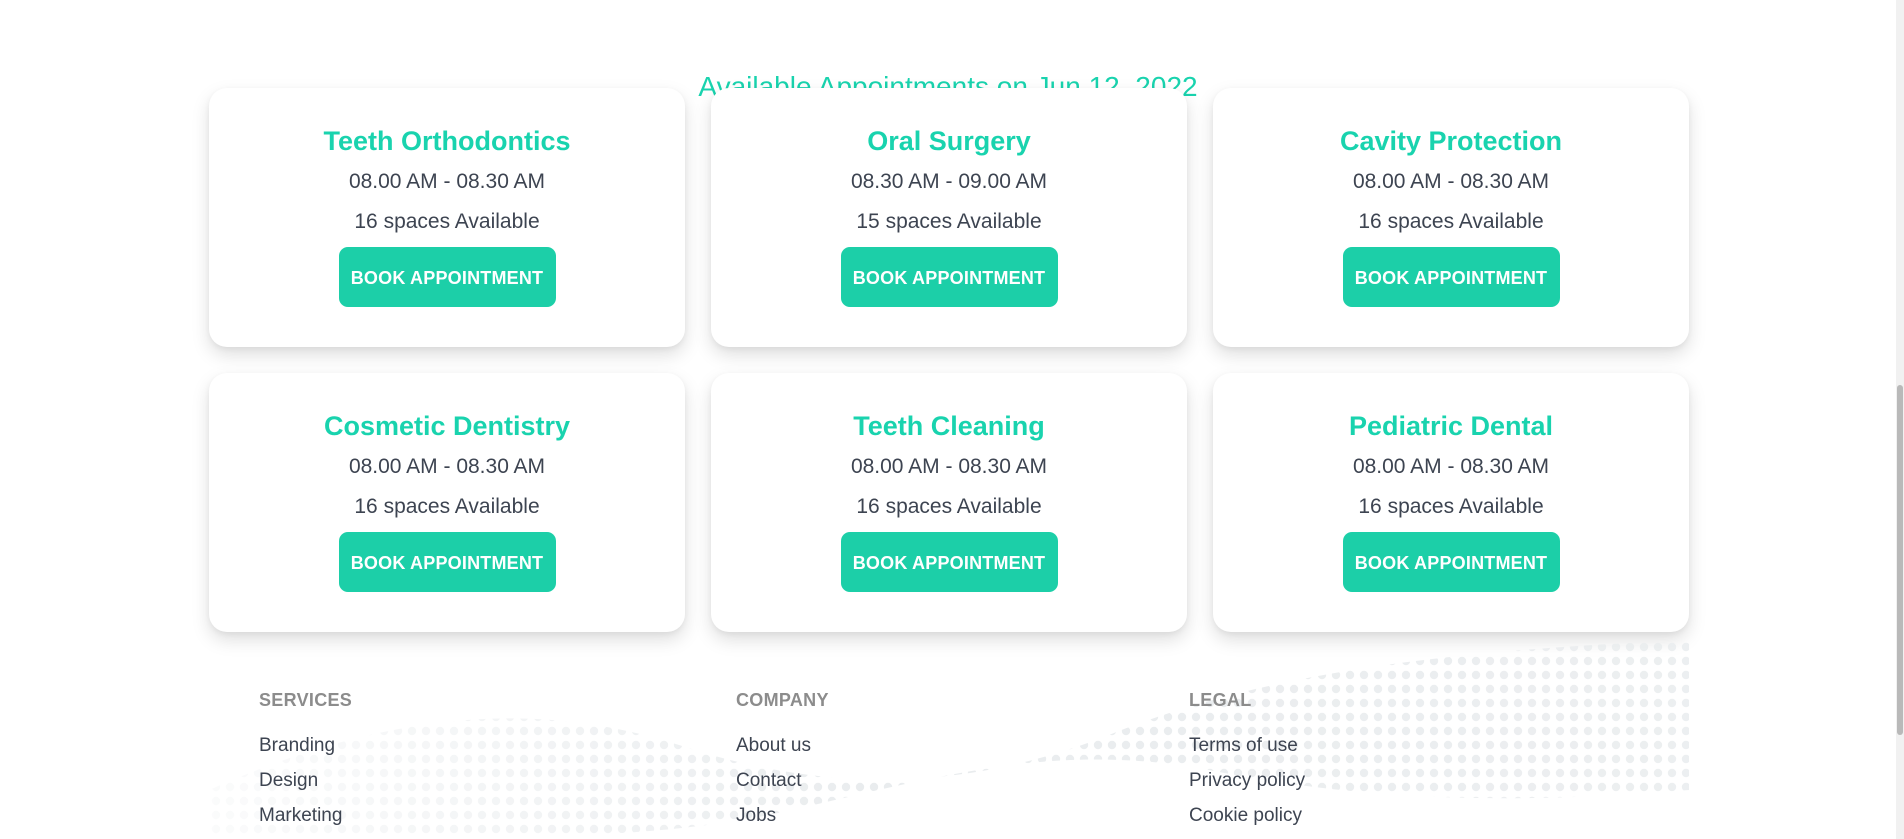 Image resolution: width=1904 pixels, height=839 pixels. What do you see at coordinates (782, 820) in the screenshot?
I see `footer-link-jobs: Jobs` at bounding box center [782, 820].